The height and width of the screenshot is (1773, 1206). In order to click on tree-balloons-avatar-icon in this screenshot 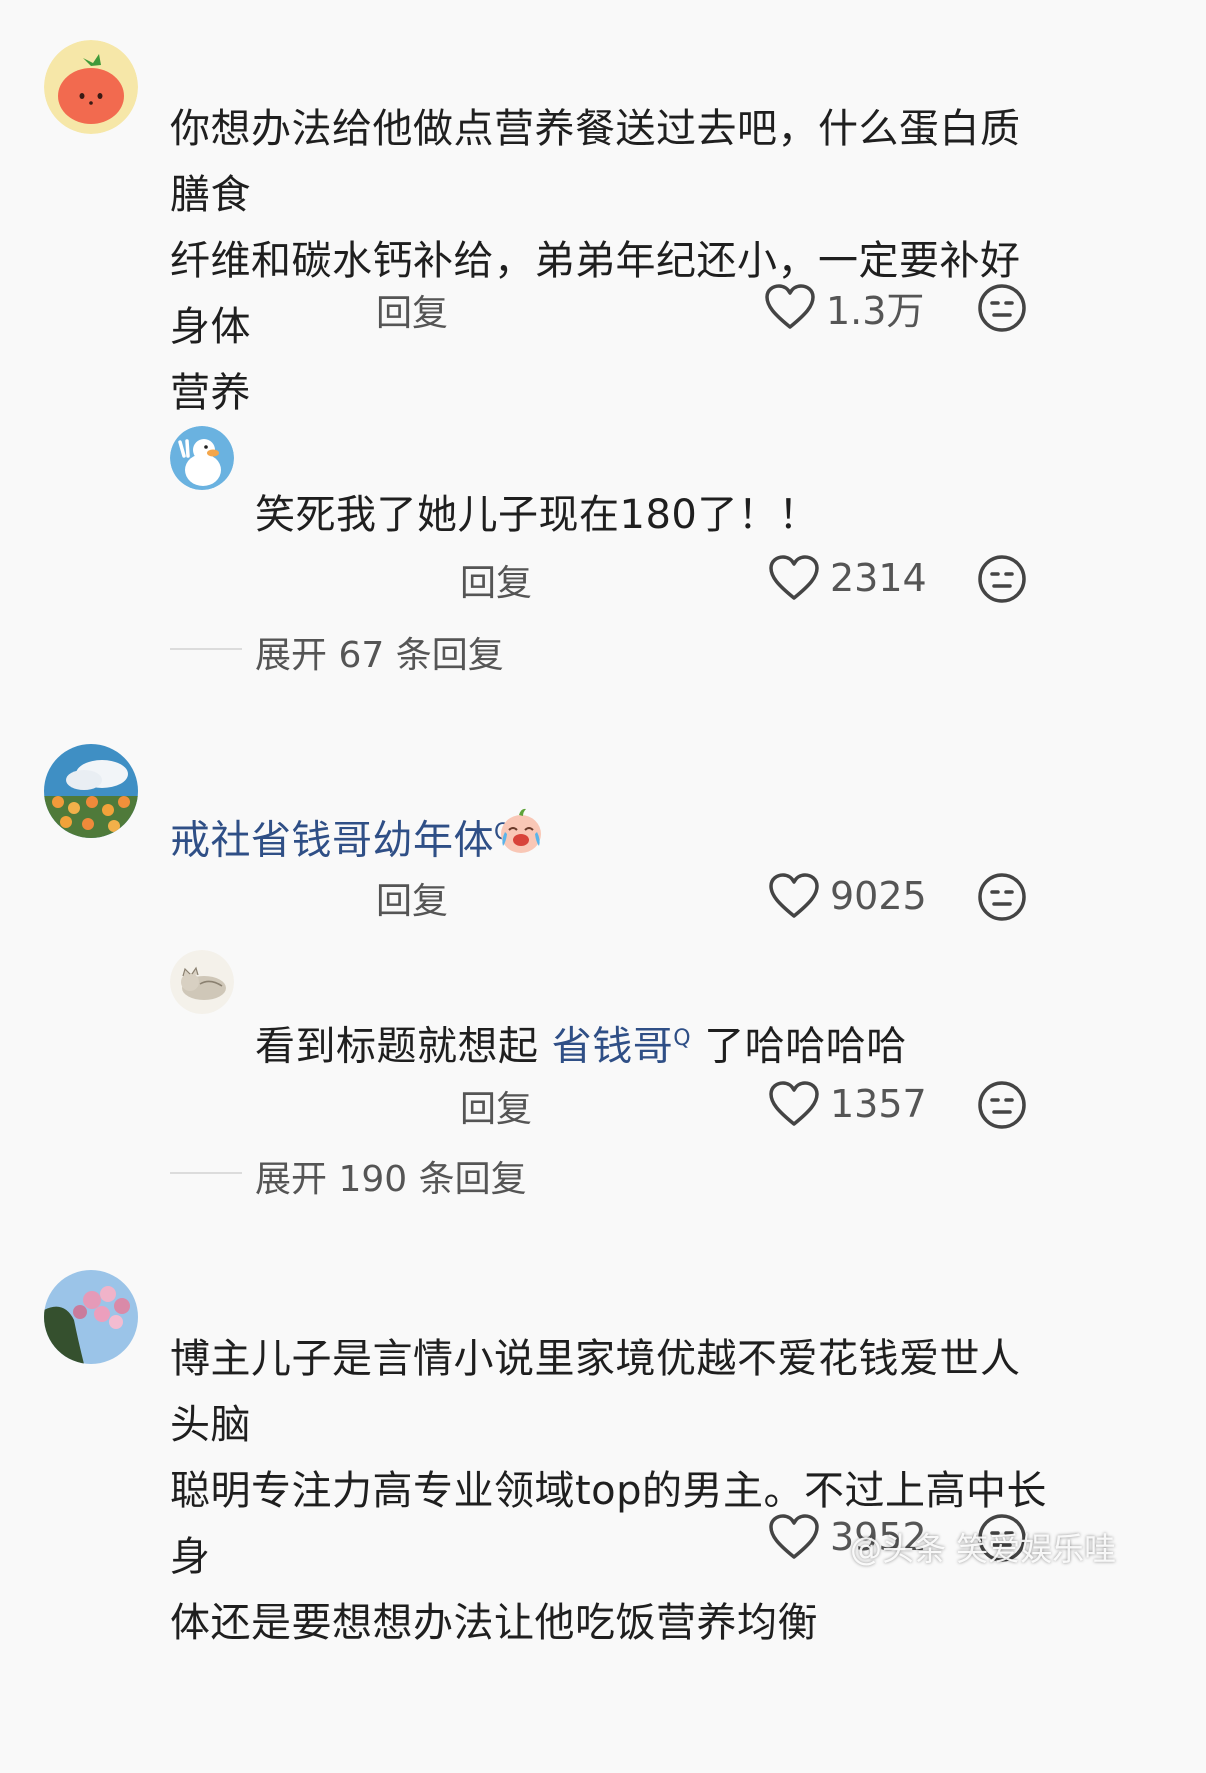, I will do `click(91, 1317)`.